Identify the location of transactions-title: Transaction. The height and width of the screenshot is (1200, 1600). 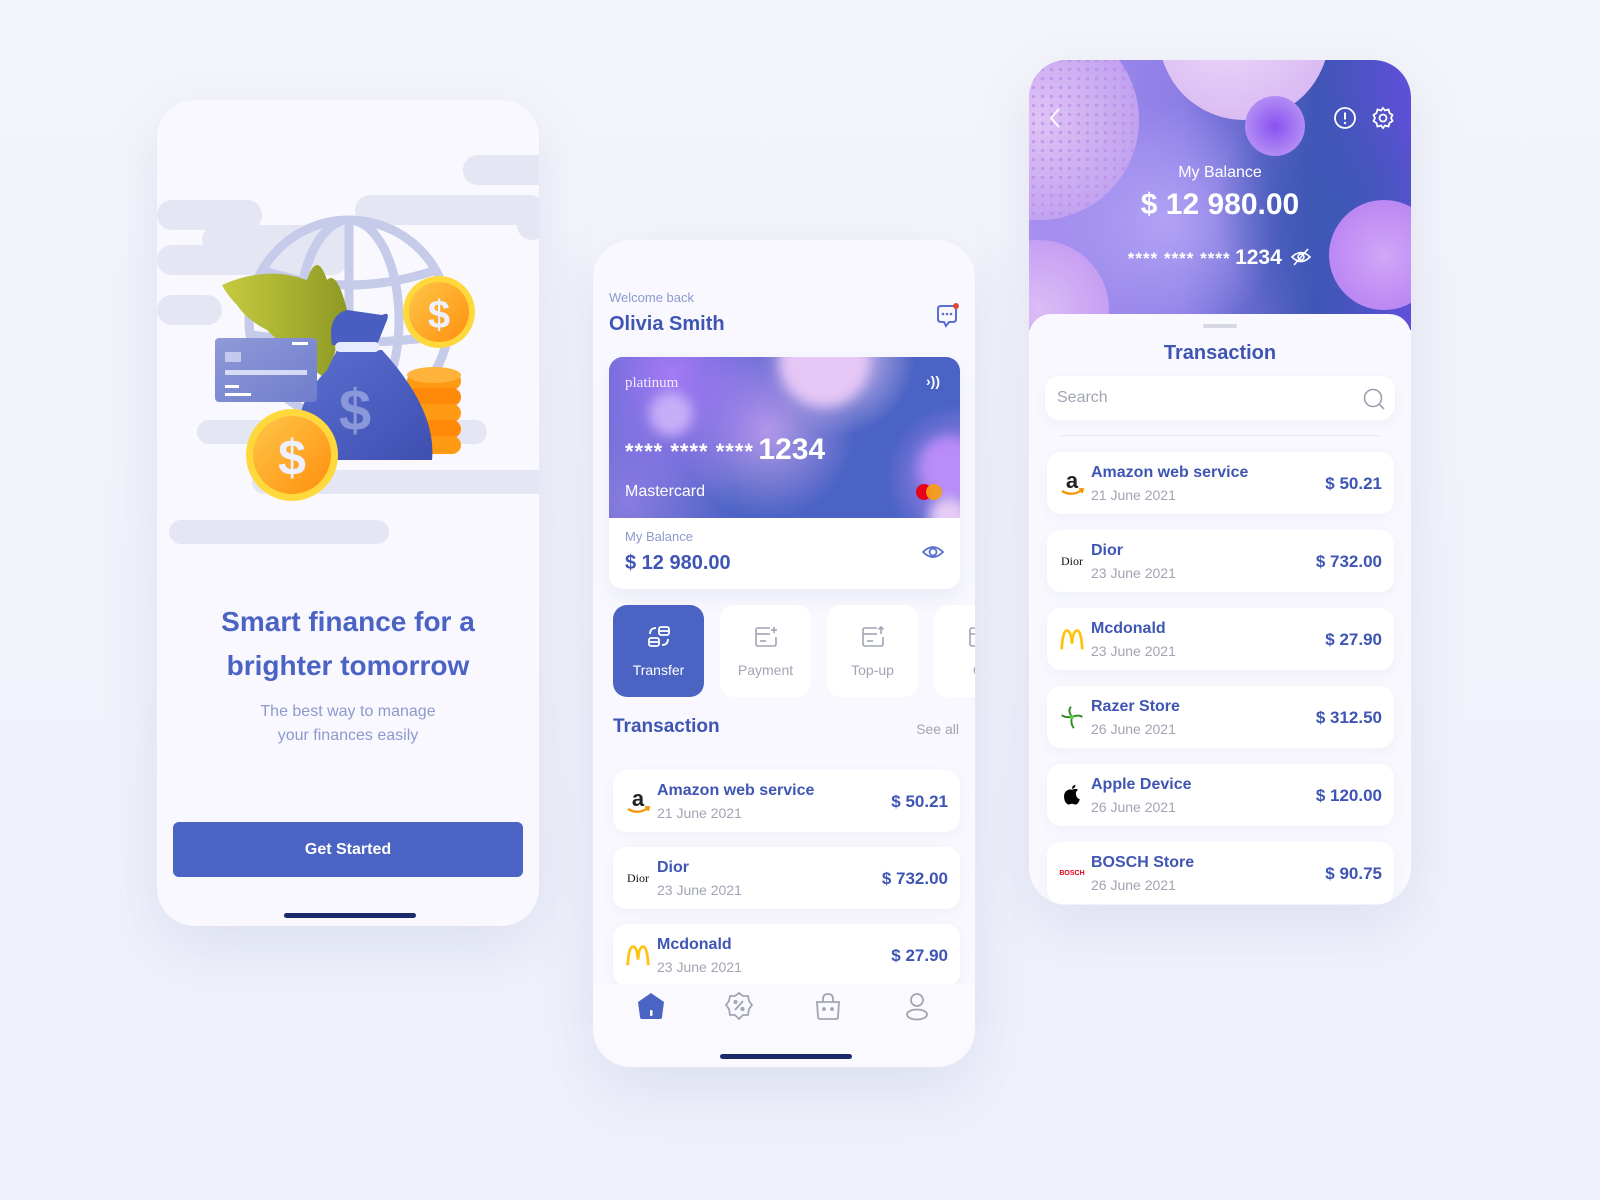
(666, 726).